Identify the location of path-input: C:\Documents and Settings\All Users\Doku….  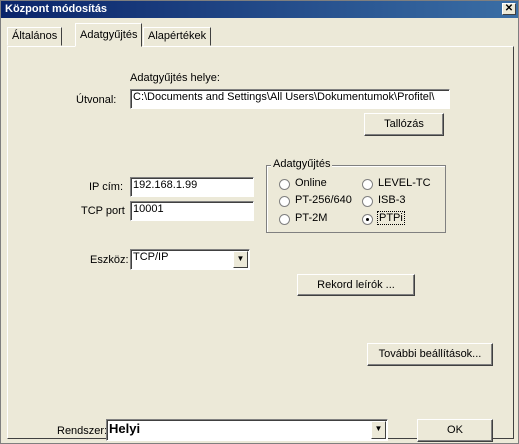
(290, 99).